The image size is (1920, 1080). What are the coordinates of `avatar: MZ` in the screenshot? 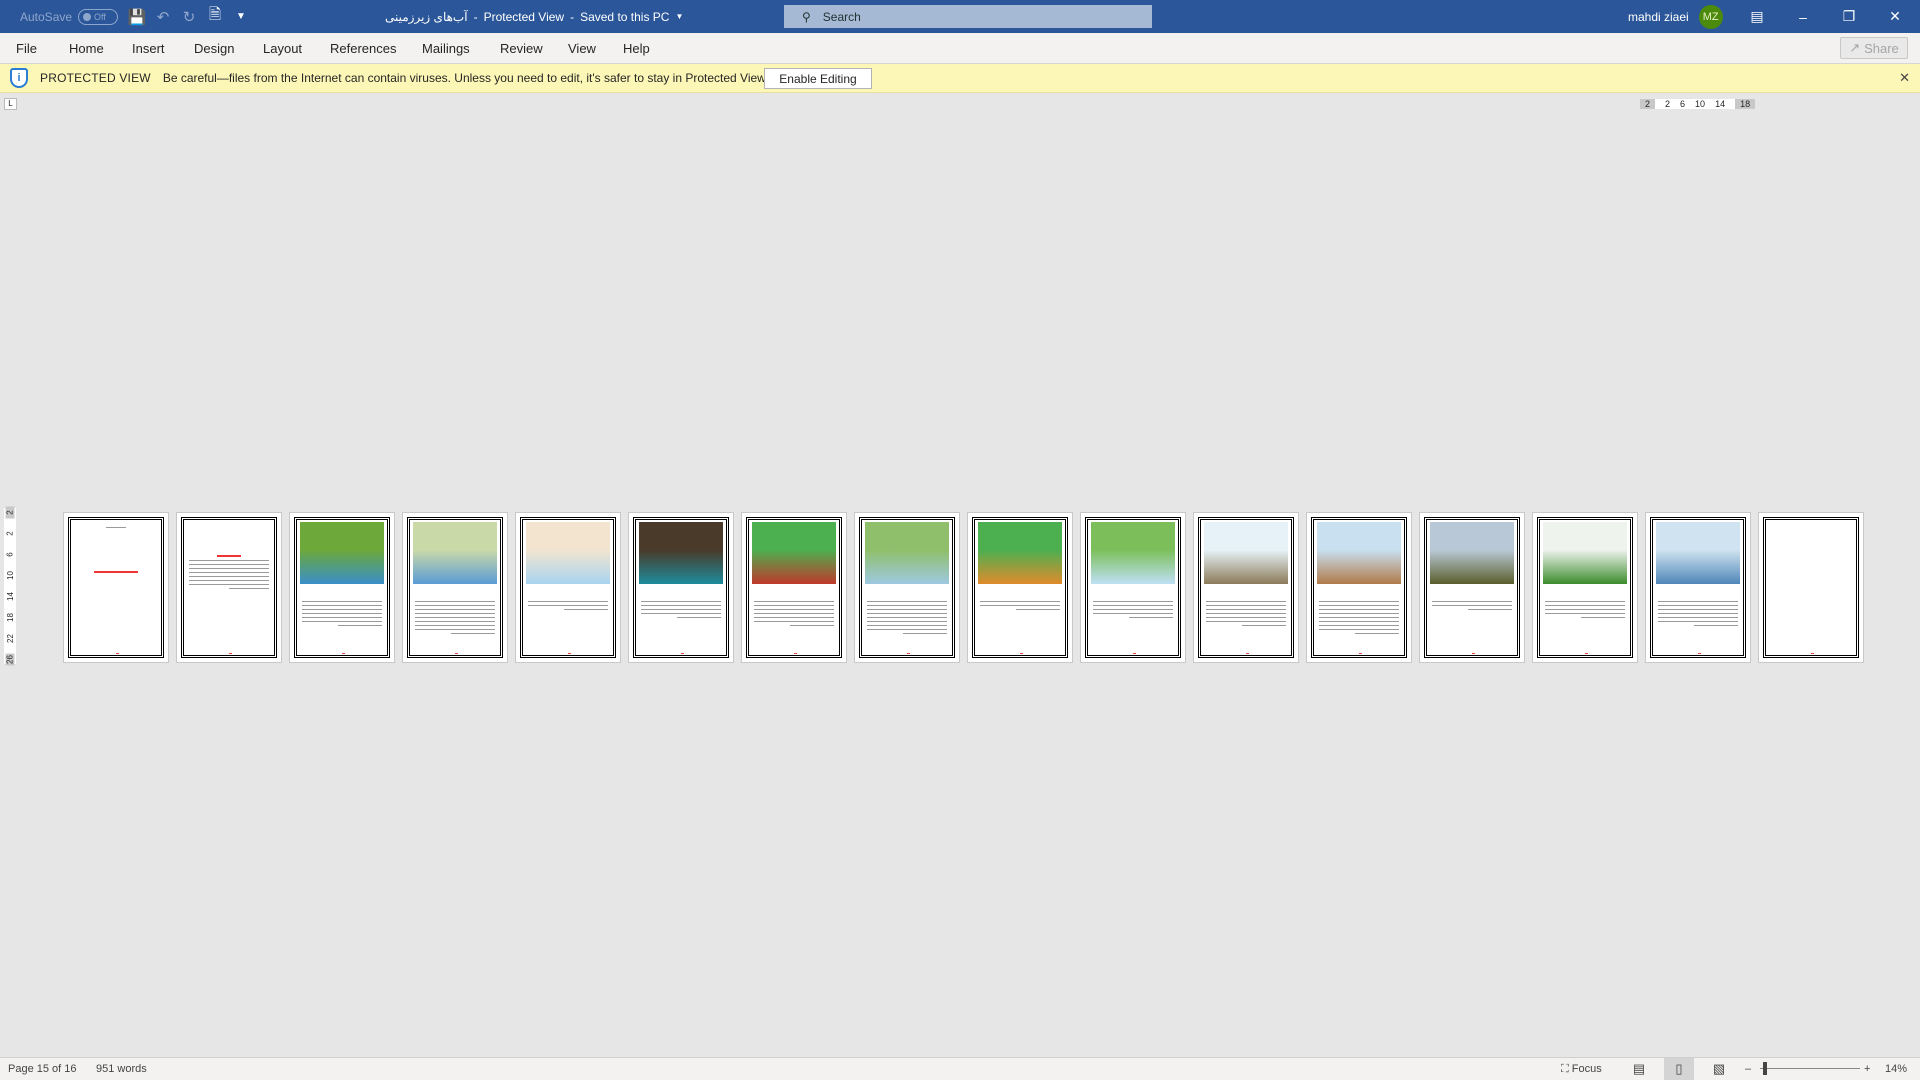 It's located at (1710, 16).